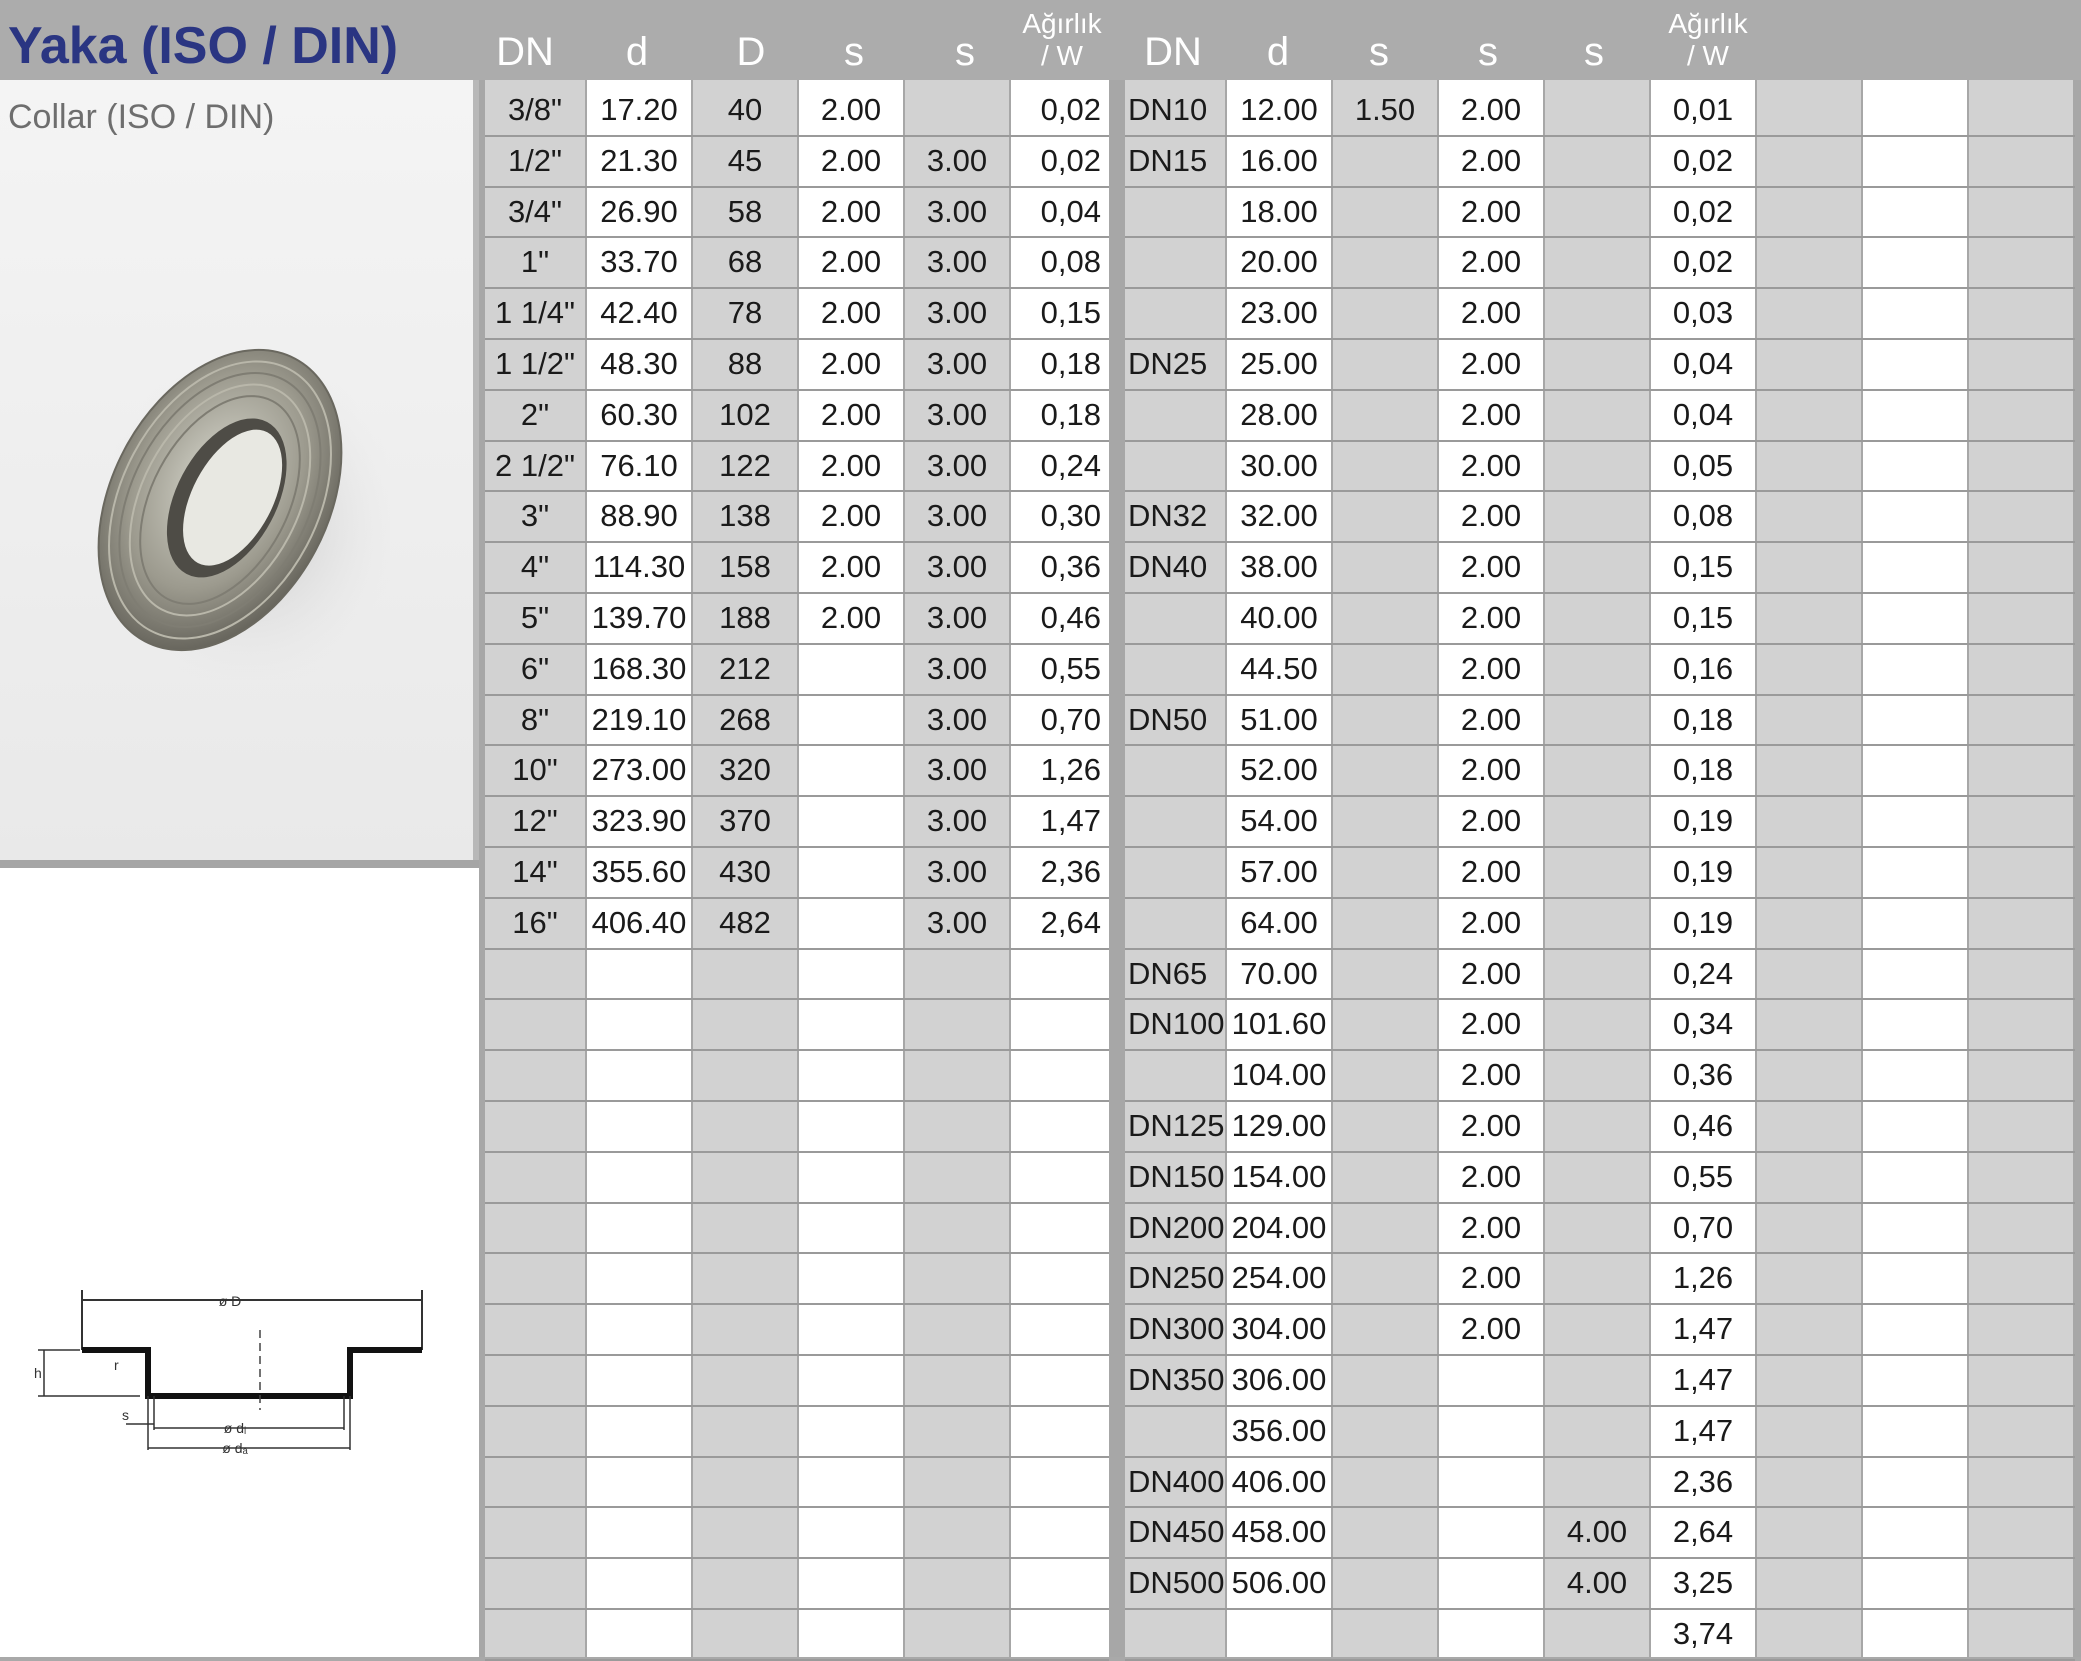  Describe the element at coordinates (1279, 1481) in the screenshot. I see `din-d-cell: 406.00` at that location.